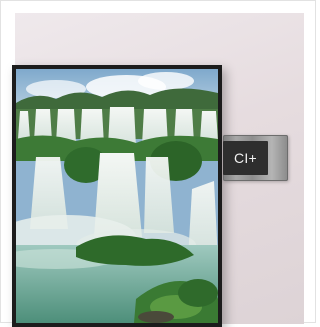 The height and width of the screenshot is (327, 320). What do you see at coordinates (245, 158) in the screenshot?
I see `ci-plus-label: CI+` at bounding box center [245, 158].